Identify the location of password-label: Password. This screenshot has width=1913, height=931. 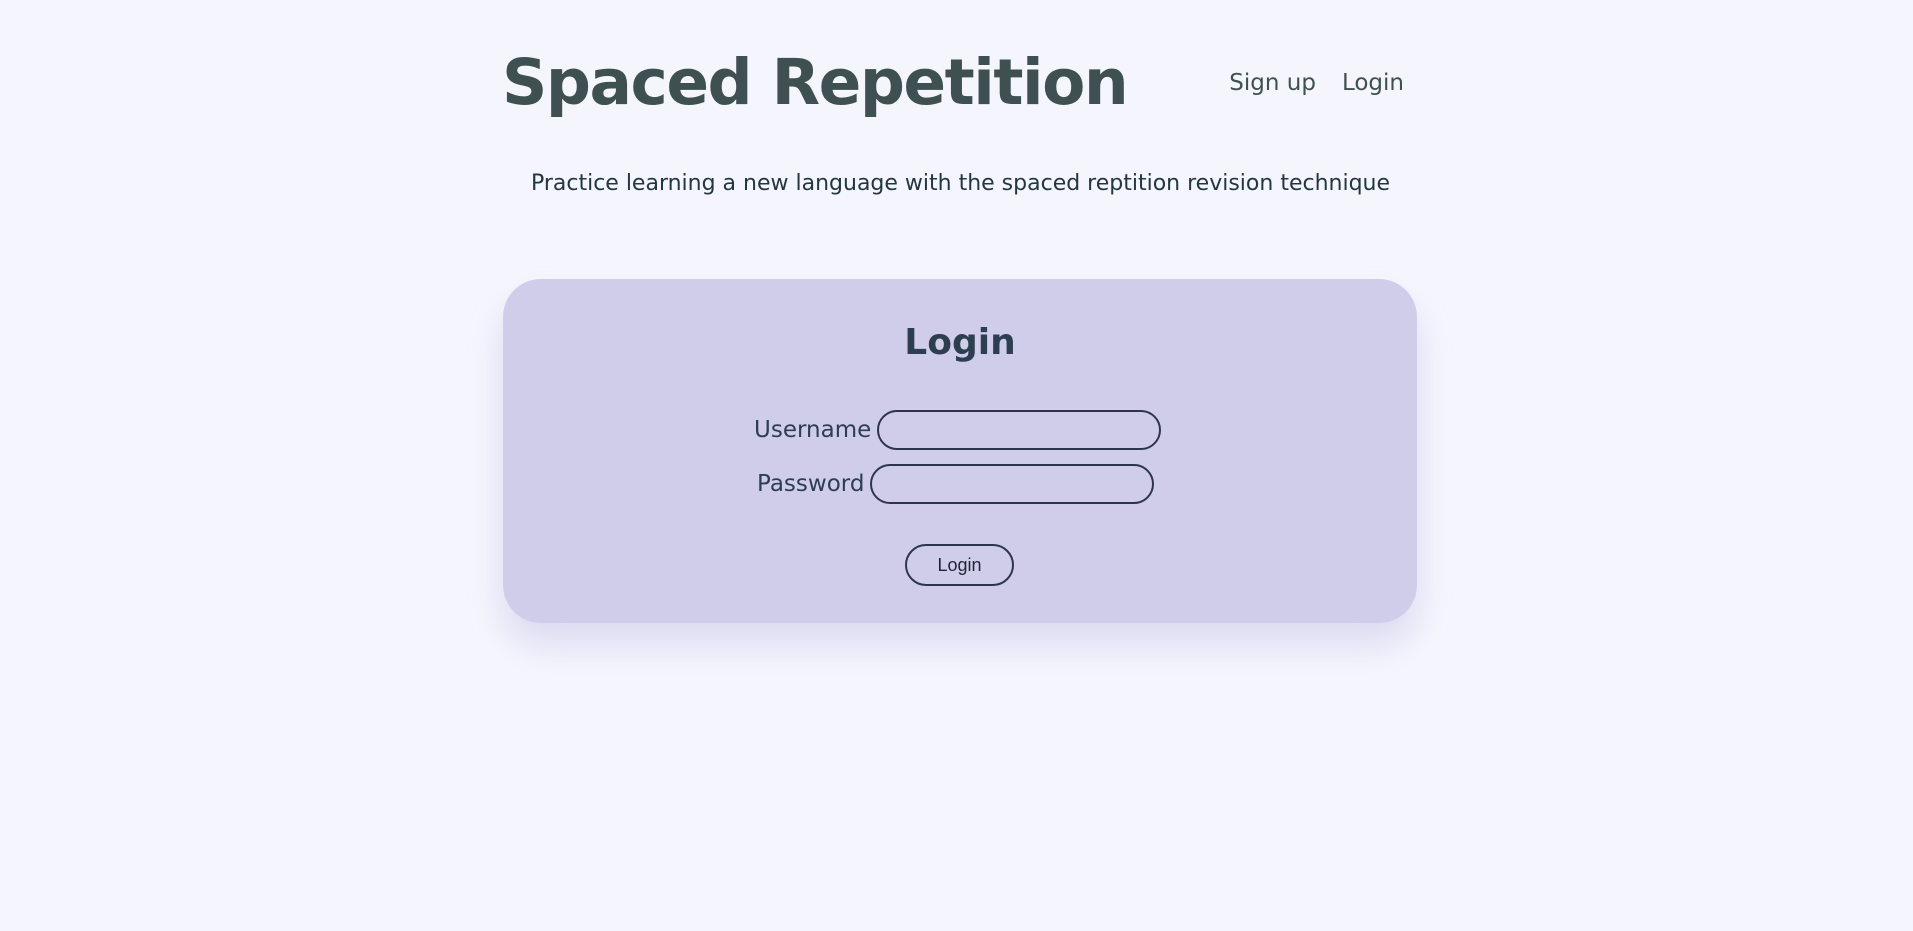
(811, 484).